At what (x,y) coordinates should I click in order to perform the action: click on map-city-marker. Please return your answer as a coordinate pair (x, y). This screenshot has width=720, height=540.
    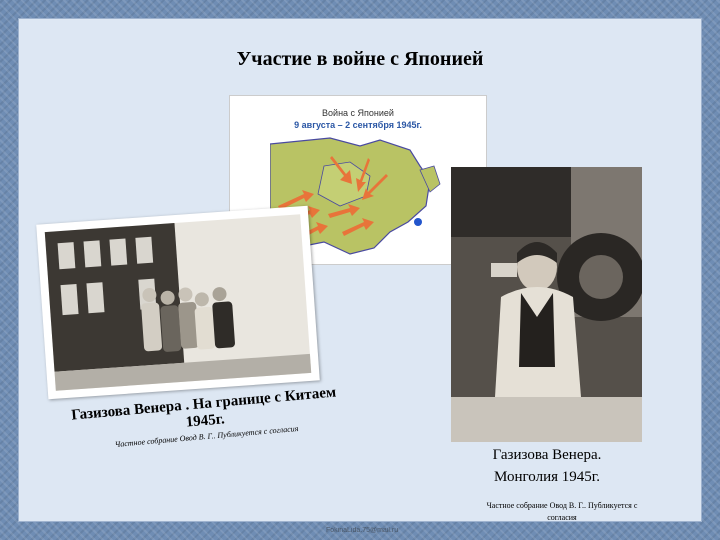
    Looking at the image, I should click on (418, 222).